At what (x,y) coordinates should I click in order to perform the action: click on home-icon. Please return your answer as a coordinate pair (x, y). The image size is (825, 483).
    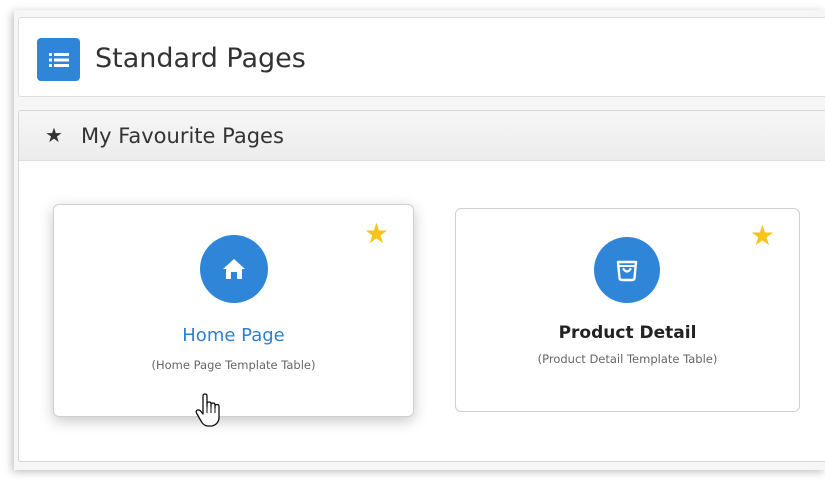
    Looking at the image, I should click on (233, 269).